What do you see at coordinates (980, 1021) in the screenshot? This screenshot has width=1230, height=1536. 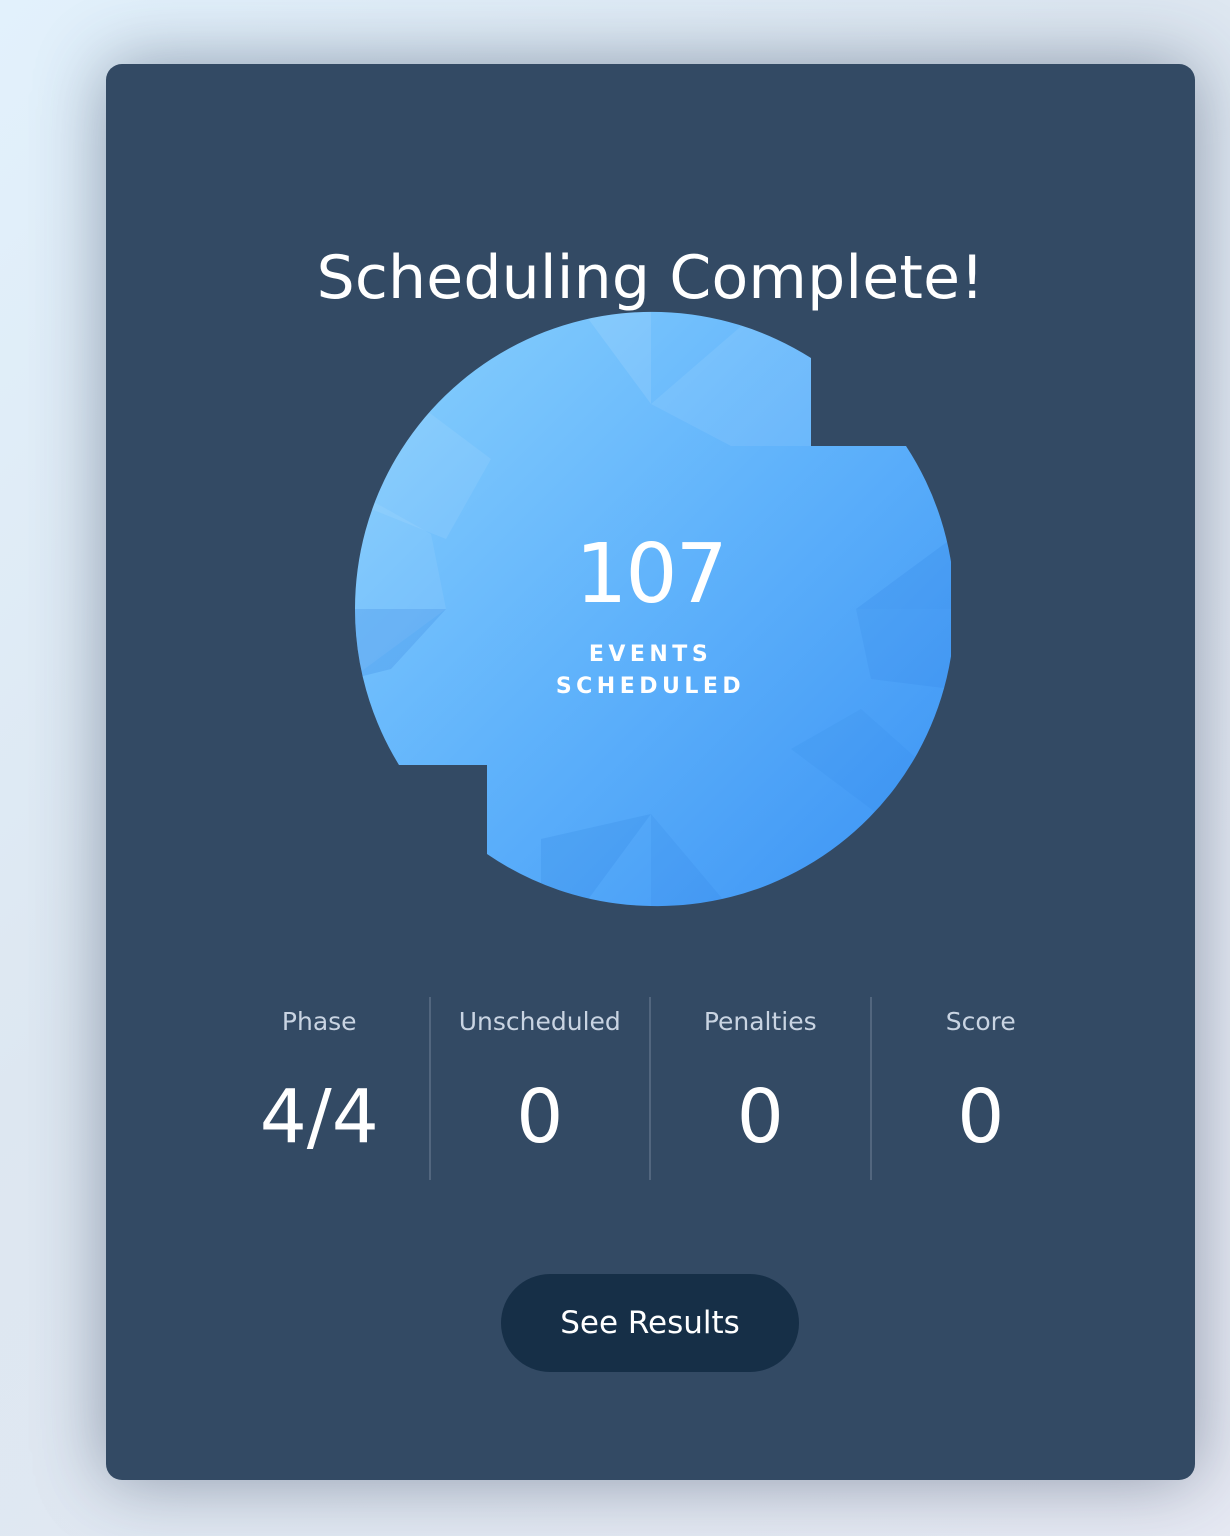 I see `stat-label: Score` at bounding box center [980, 1021].